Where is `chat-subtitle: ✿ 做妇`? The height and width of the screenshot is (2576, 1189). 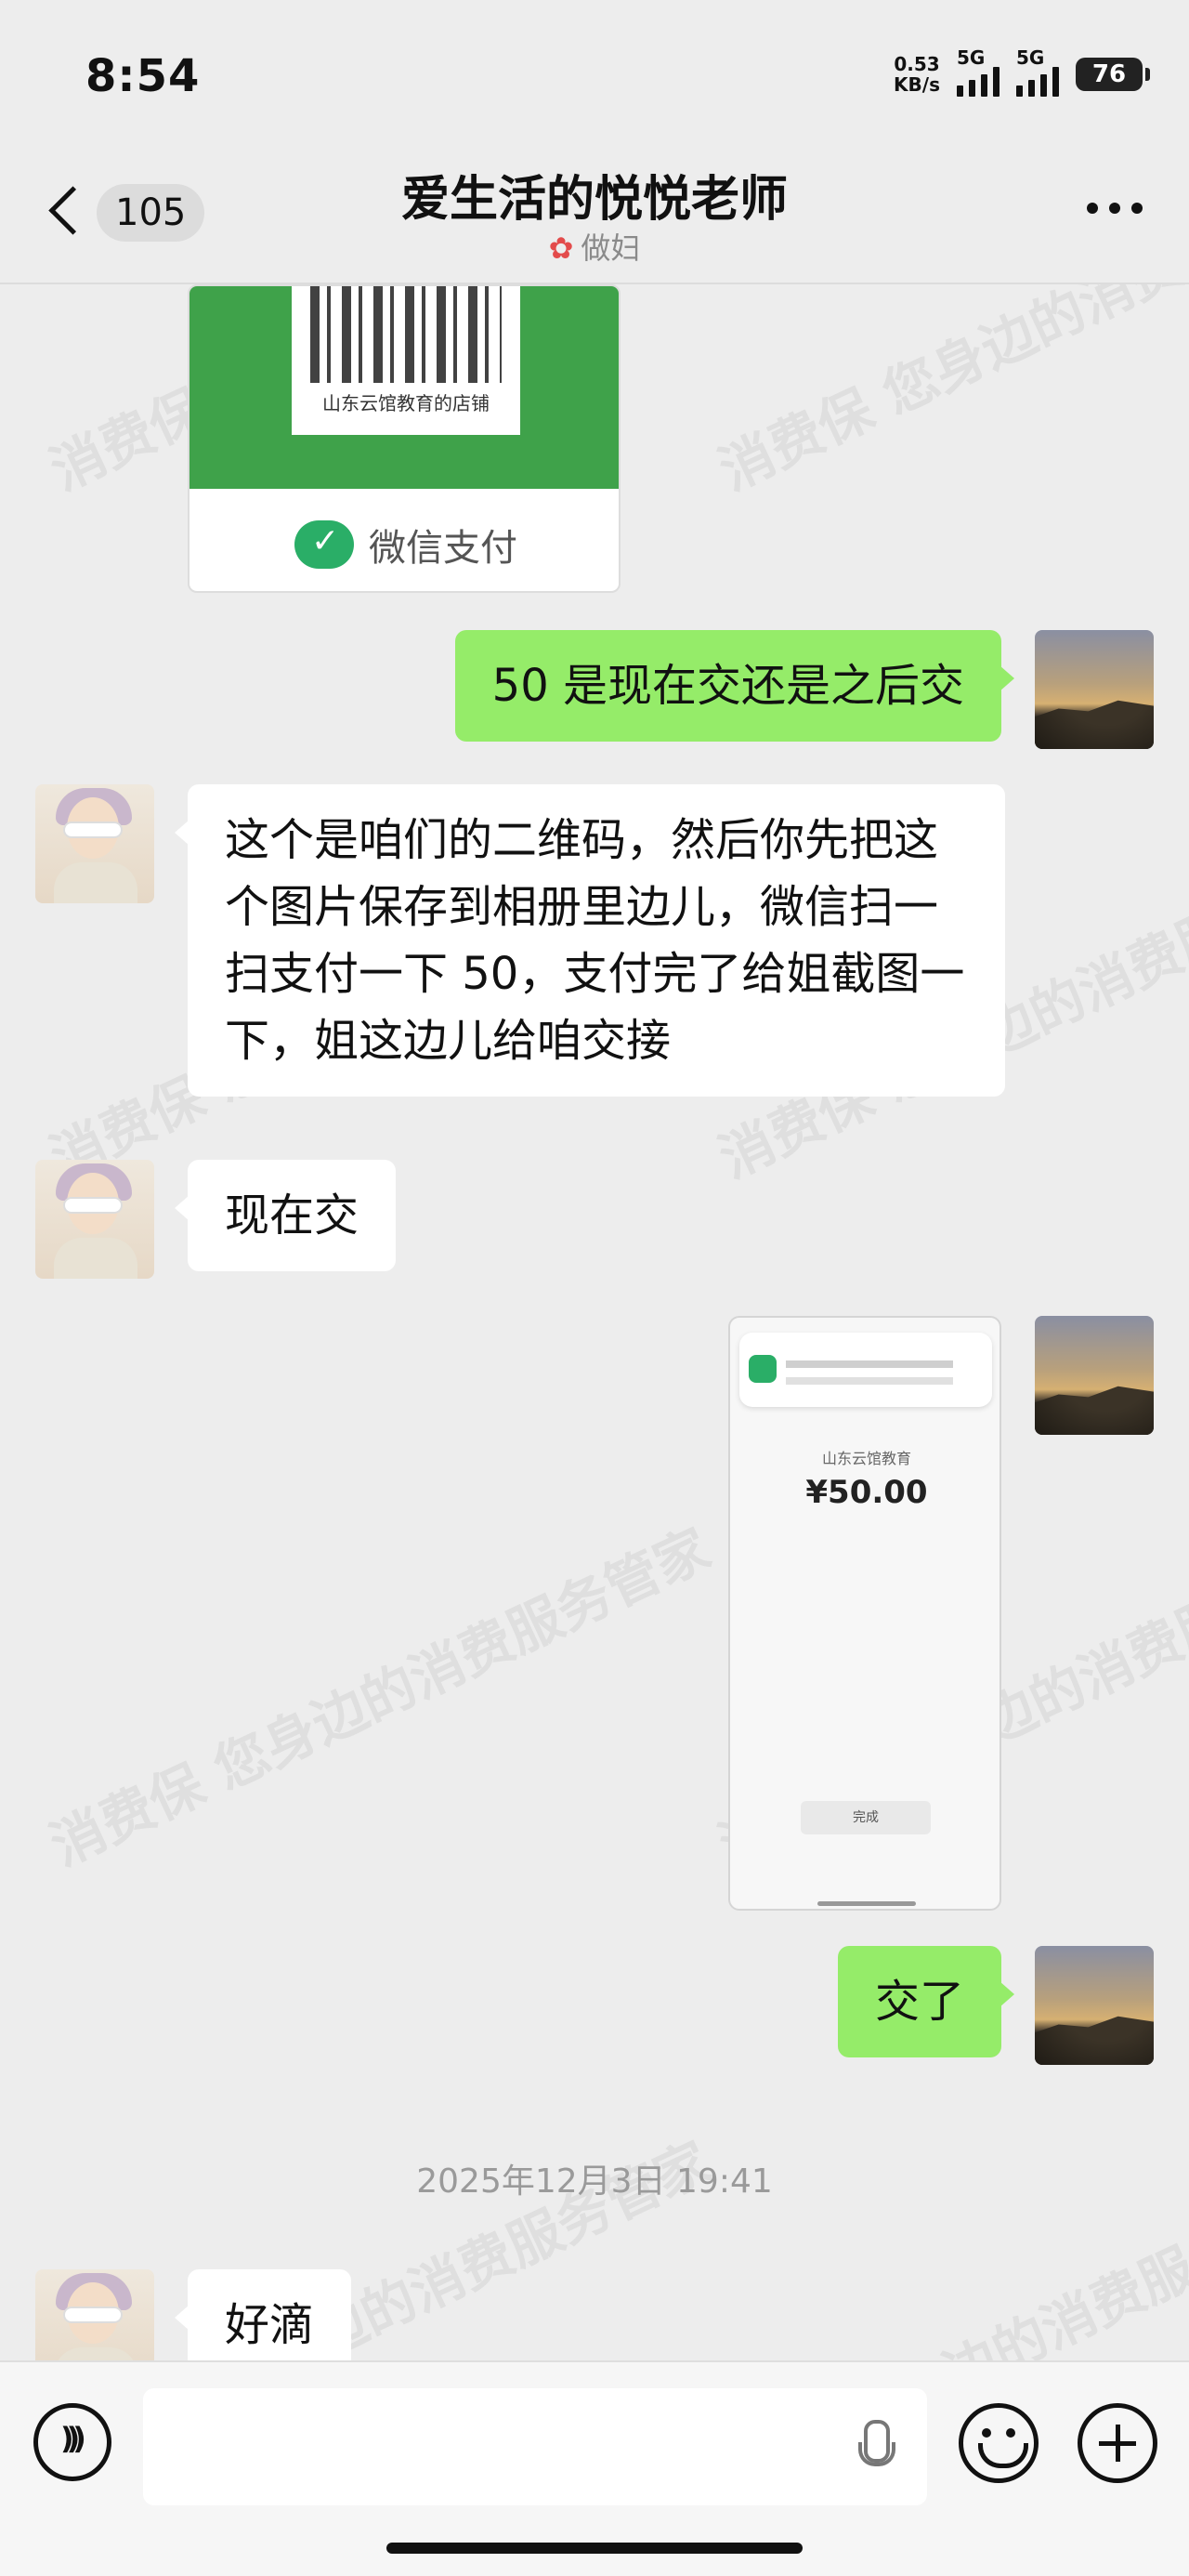
chat-subtitle: ✿ 做妇 is located at coordinates (594, 246).